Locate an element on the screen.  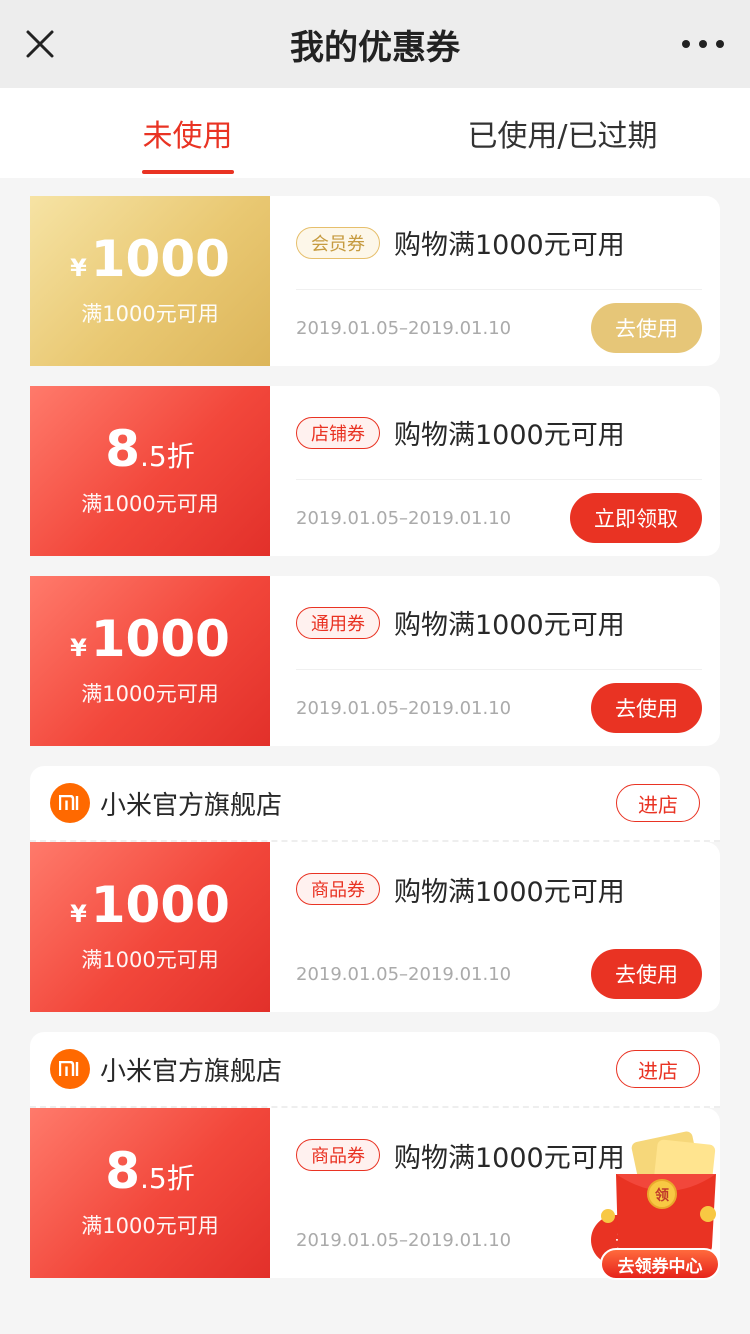
claim-coupon-button: 立即领取 is located at coordinates (636, 518).